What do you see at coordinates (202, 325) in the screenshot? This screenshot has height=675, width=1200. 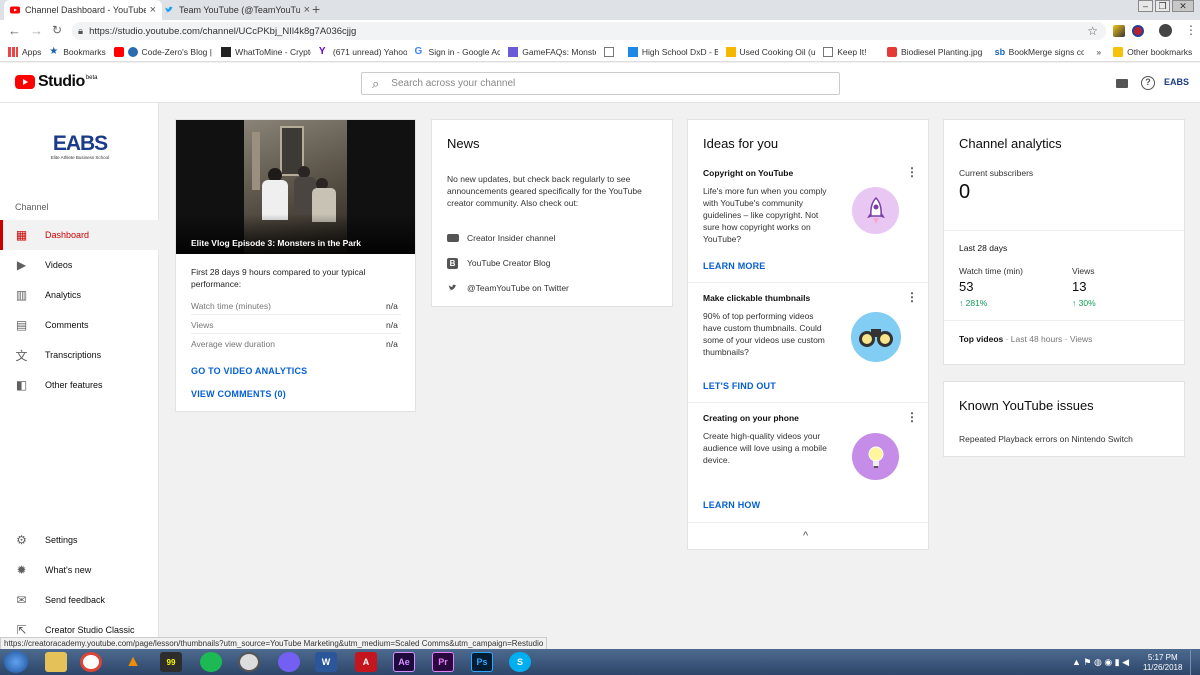 I see `metric-label: Views` at bounding box center [202, 325].